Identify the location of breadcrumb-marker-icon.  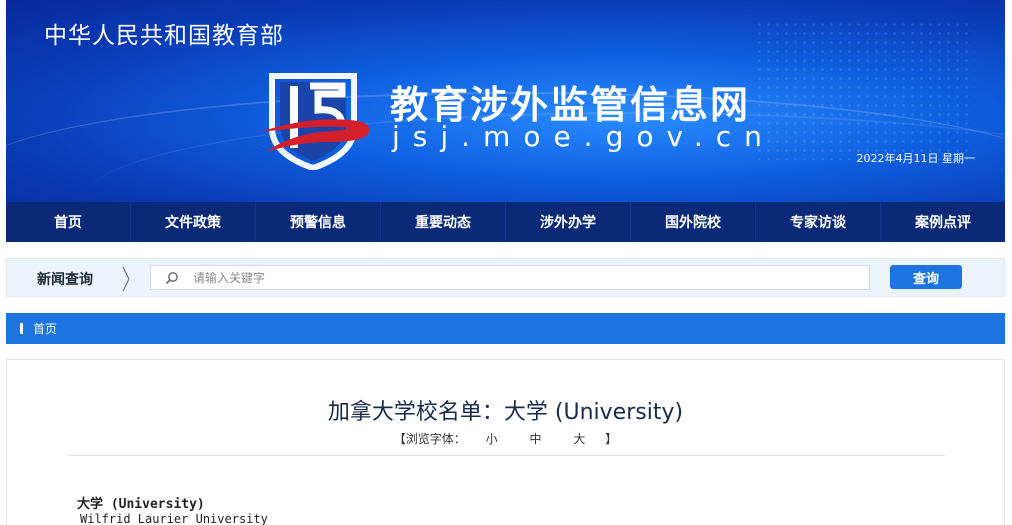
(21, 328).